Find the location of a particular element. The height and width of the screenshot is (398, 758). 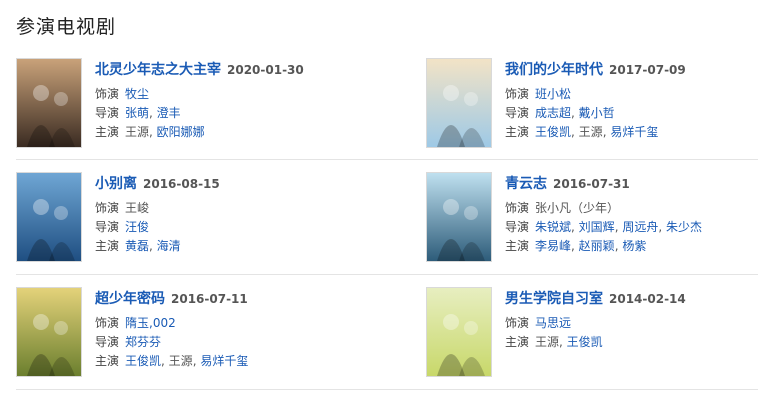

person-link: 朱少杰 is located at coordinates (684, 227).